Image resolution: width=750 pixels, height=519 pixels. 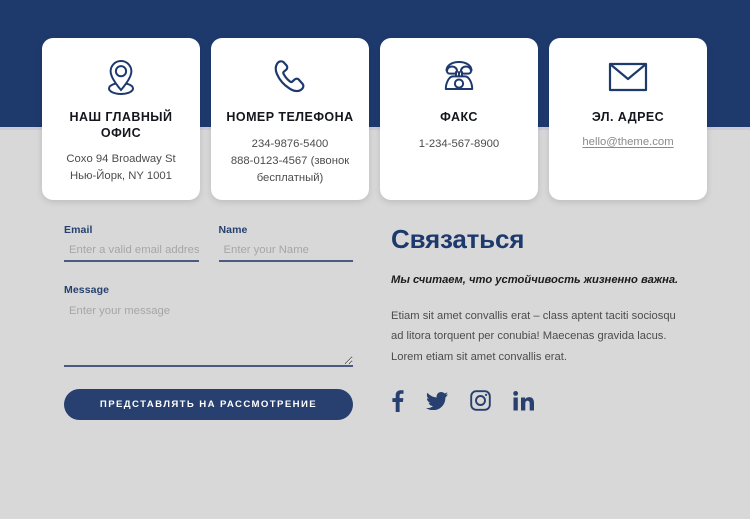 I want to click on phone-handset-icon, so click(x=290, y=77).